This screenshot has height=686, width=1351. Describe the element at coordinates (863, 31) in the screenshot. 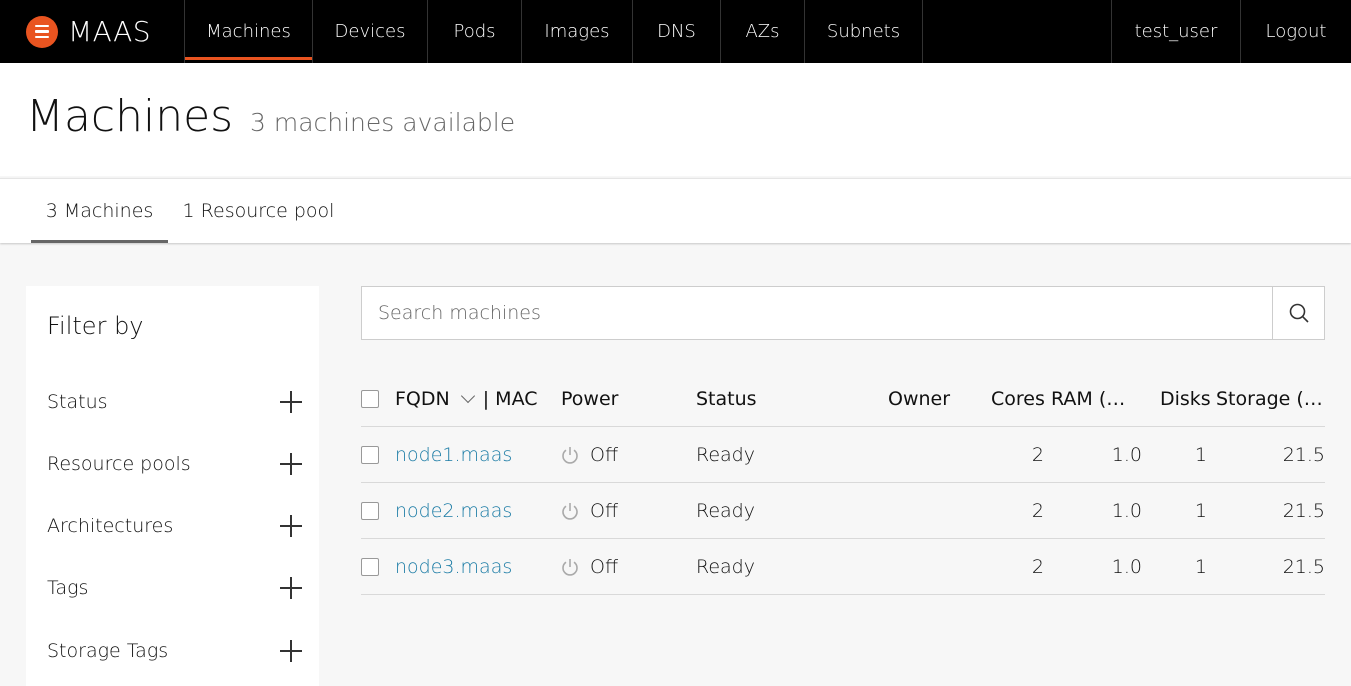

I see `nav-item-subnets: Subnets` at that location.